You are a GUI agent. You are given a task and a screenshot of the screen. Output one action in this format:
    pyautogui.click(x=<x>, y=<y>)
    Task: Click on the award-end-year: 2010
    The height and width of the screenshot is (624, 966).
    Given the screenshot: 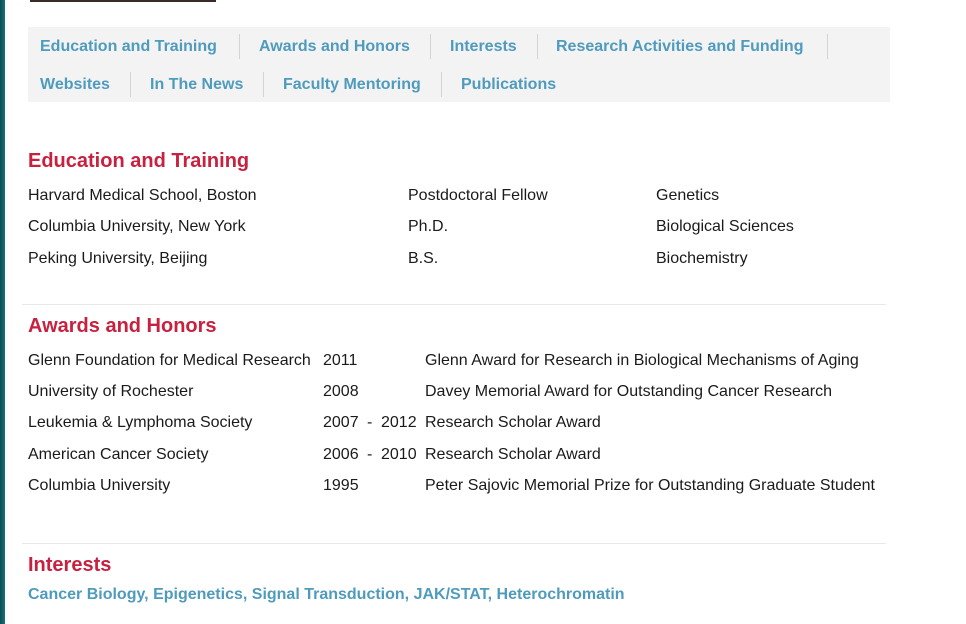 What is the action you would take?
    pyautogui.click(x=399, y=454)
    